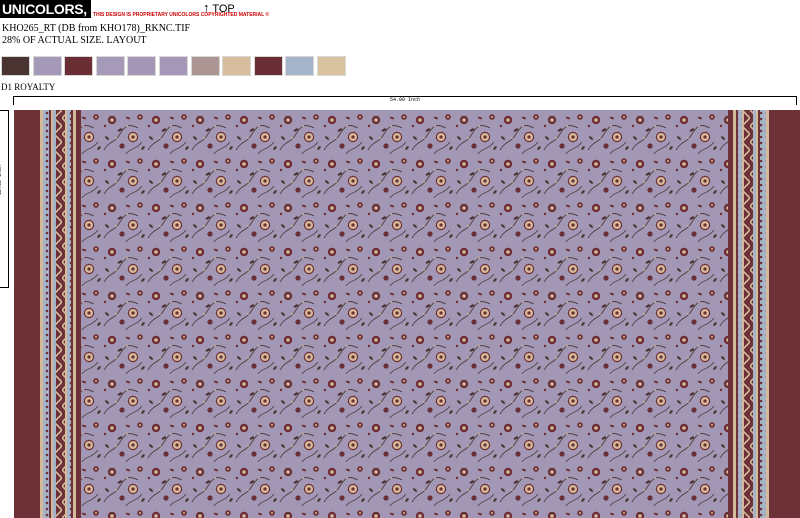 Image resolution: width=800 pixels, height=518 pixels. What do you see at coordinates (1, 180) in the screenshot?
I see `repeat-label: 12.62 Inch` at bounding box center [1, 180].